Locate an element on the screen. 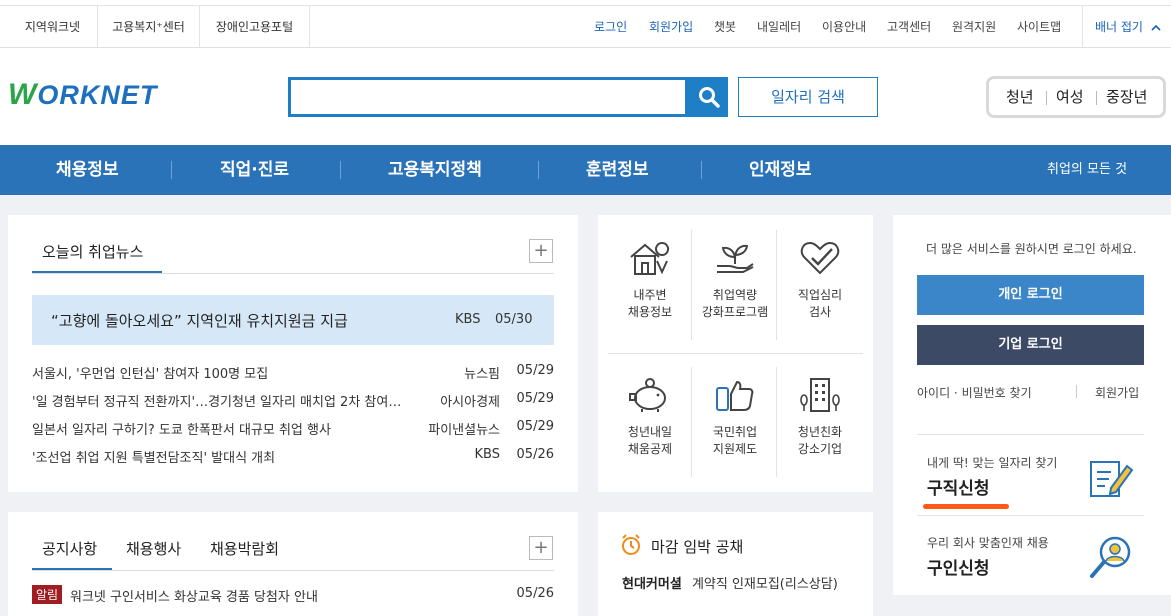 The width and height of the screenshot is (1171, 616). link-divider is located at coordinates (1076, 391).